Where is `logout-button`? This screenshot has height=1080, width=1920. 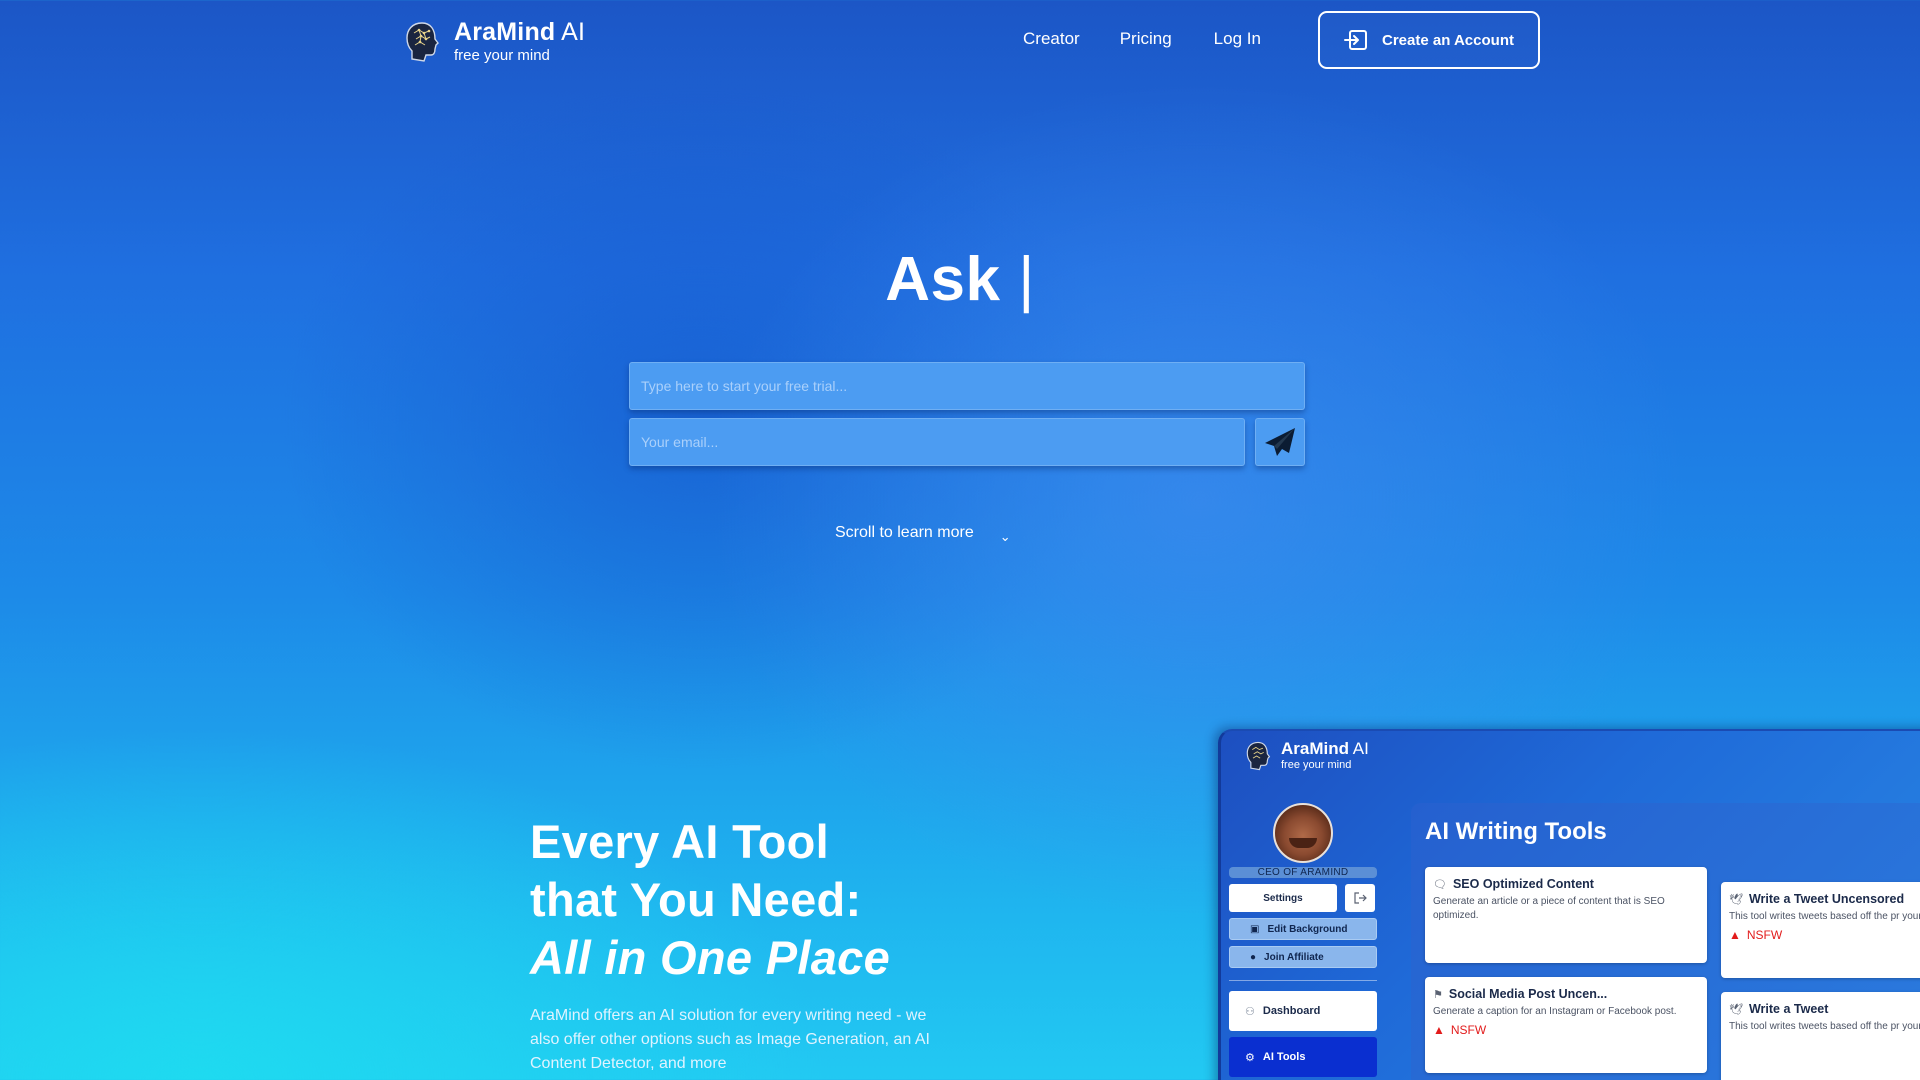 logout-button is located at coordinates (1360, 898).